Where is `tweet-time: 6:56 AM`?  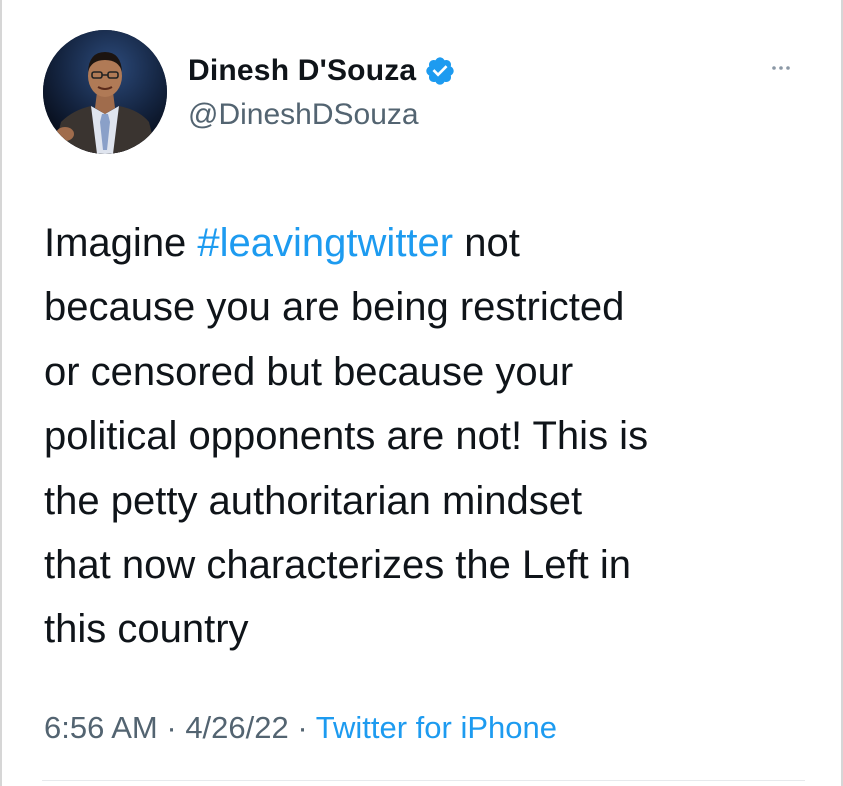 tweet-time: 6:56 AM is located at coordinates (101, 727).